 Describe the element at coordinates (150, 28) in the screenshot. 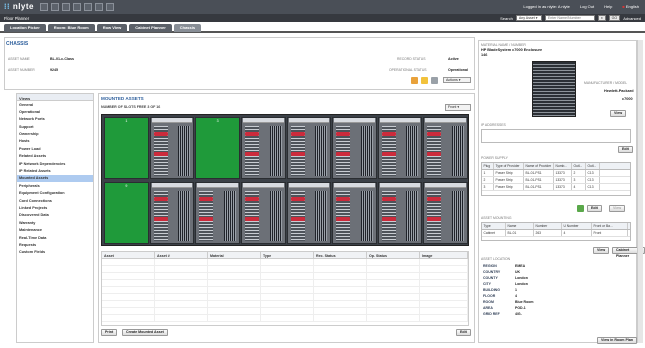

I see `tab-cabinet-planner: Cabinet Planner` at that location.